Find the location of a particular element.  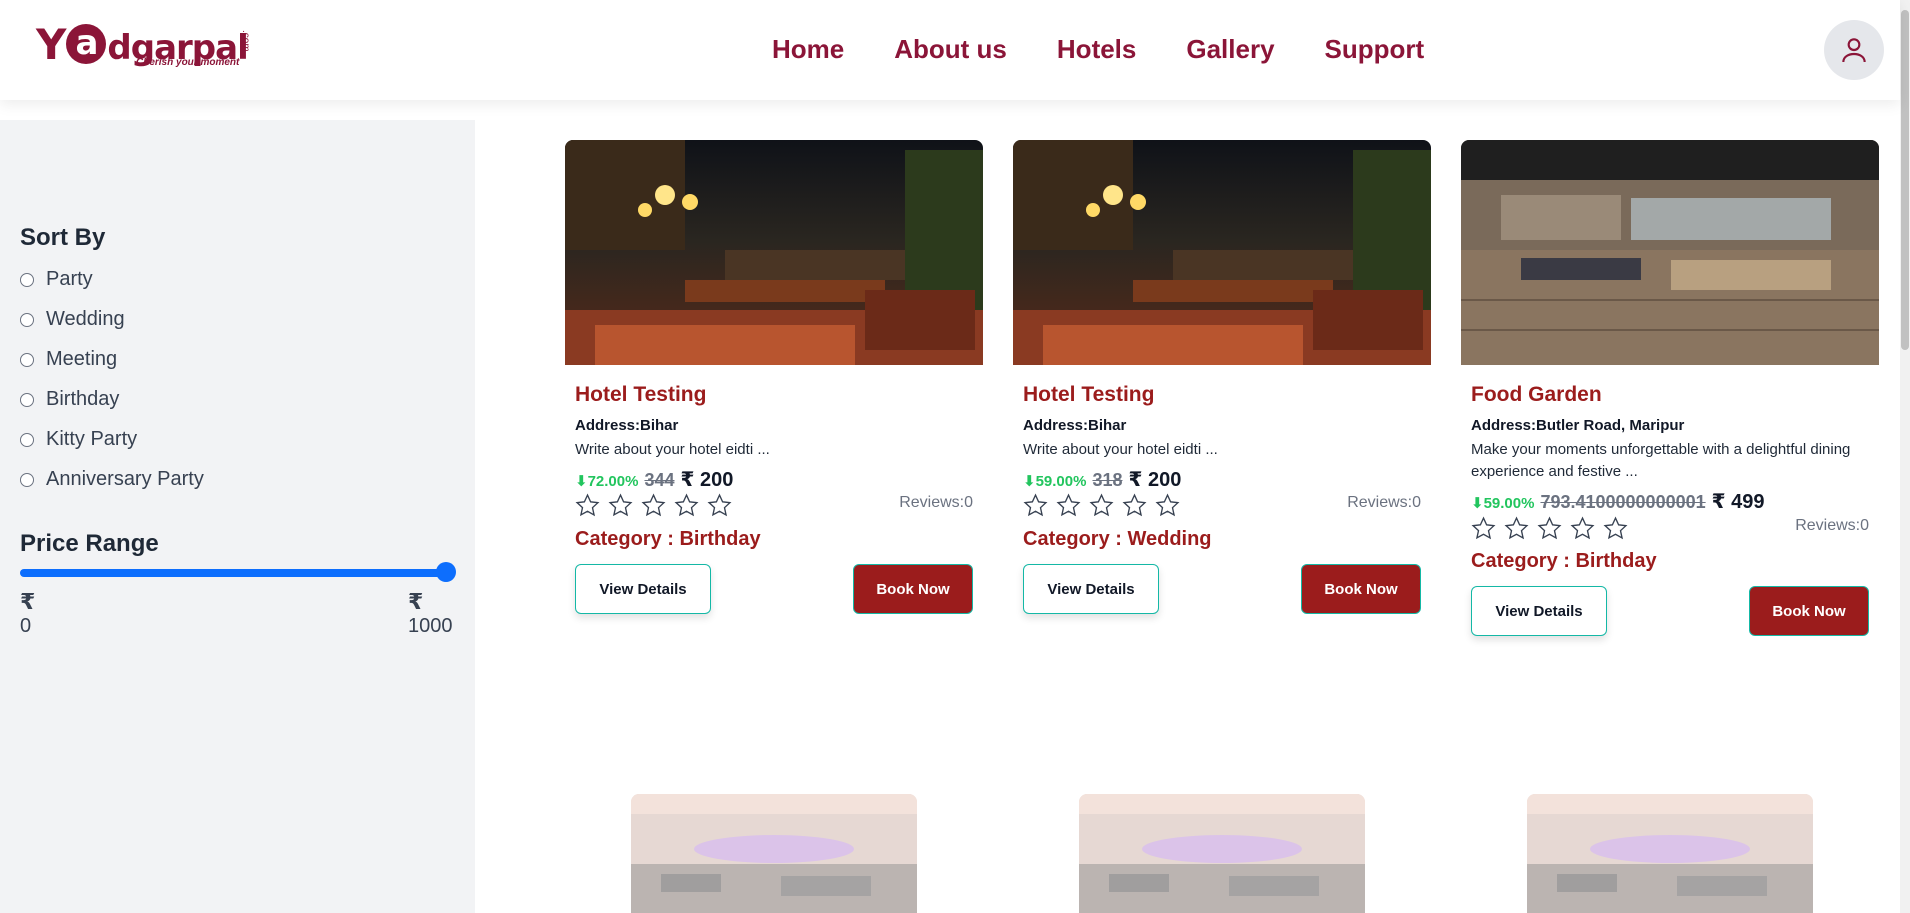

main-nav: Home About us Hotels Gallery Support is located at coordinates (1098, 49).